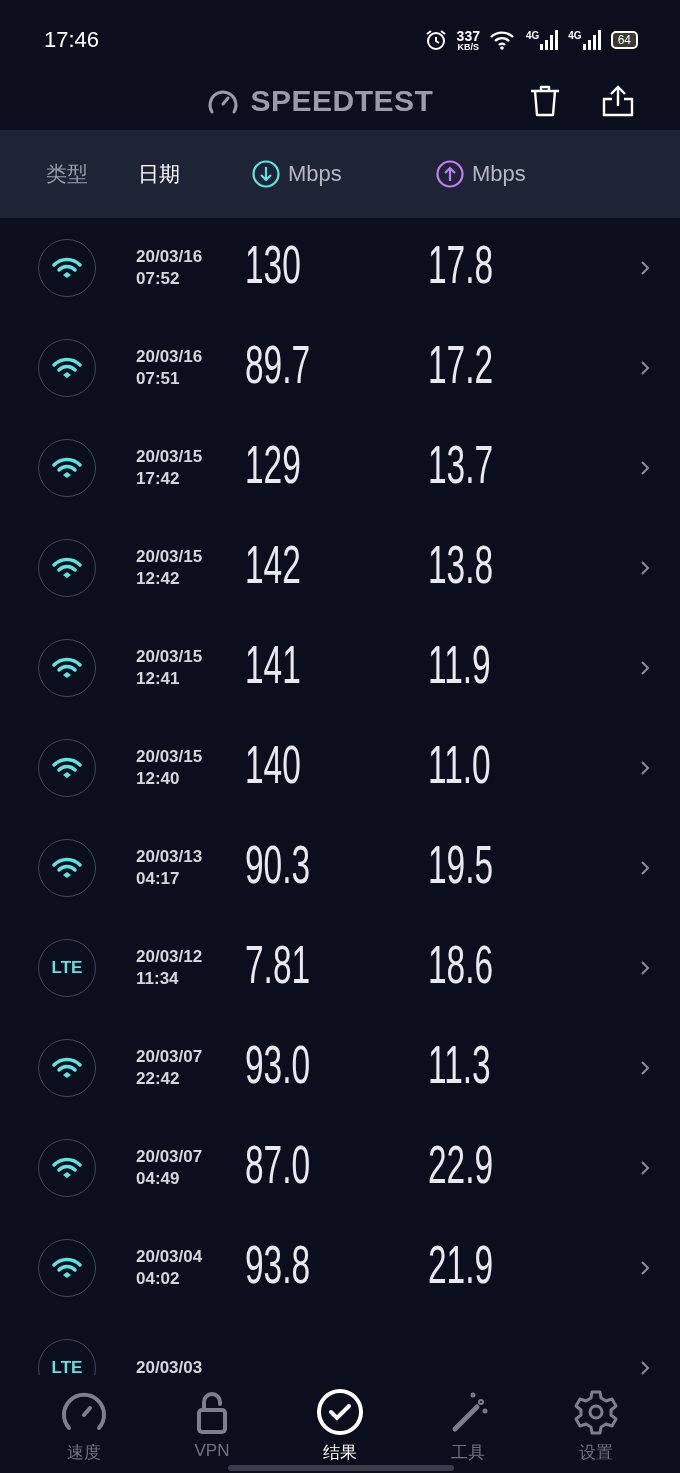 The image size is (680, 1473). Describe the element at coordinates (596, 1424) in the screenshot. I see `nav-tab: 设置` at that location.